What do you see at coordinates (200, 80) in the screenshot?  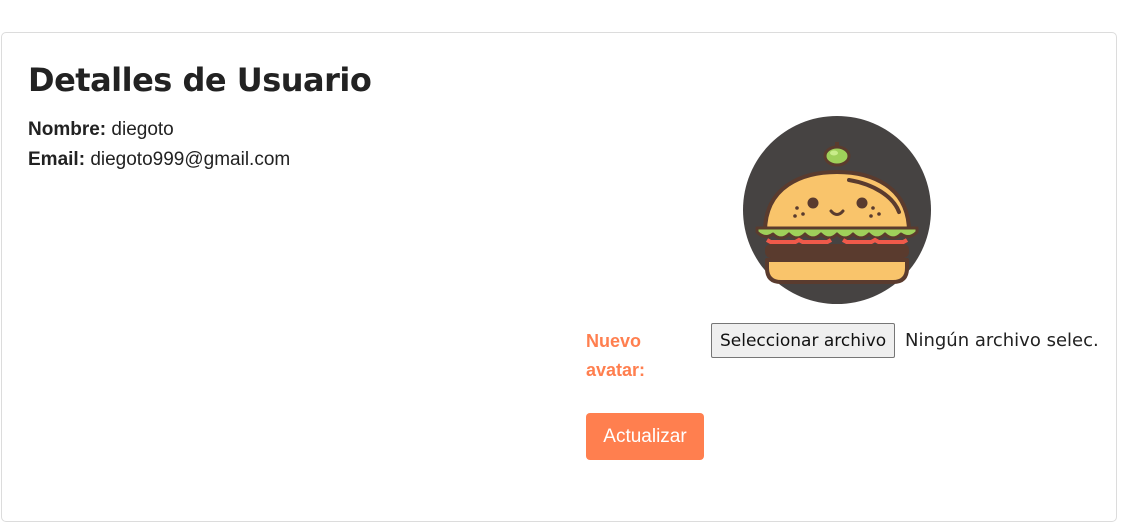 I see `page-title: Detalles de Usuario` at bounding box center [200, 80].